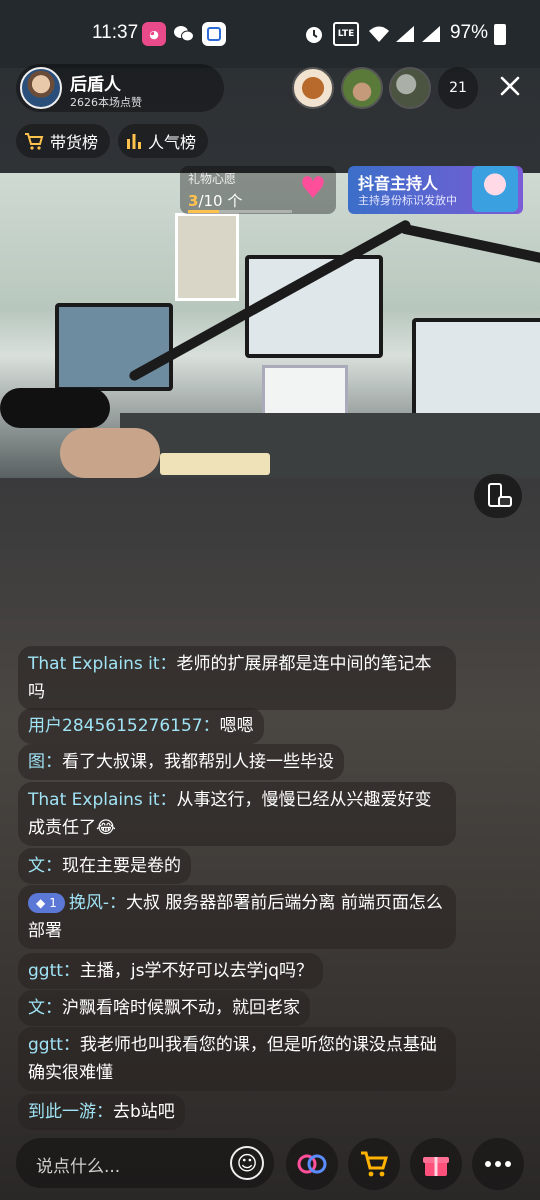 This screenshot has height=1200, width=540. I want to click on comment-text: 主播，js学不好可以去学jq吗？, so click(196, 971).